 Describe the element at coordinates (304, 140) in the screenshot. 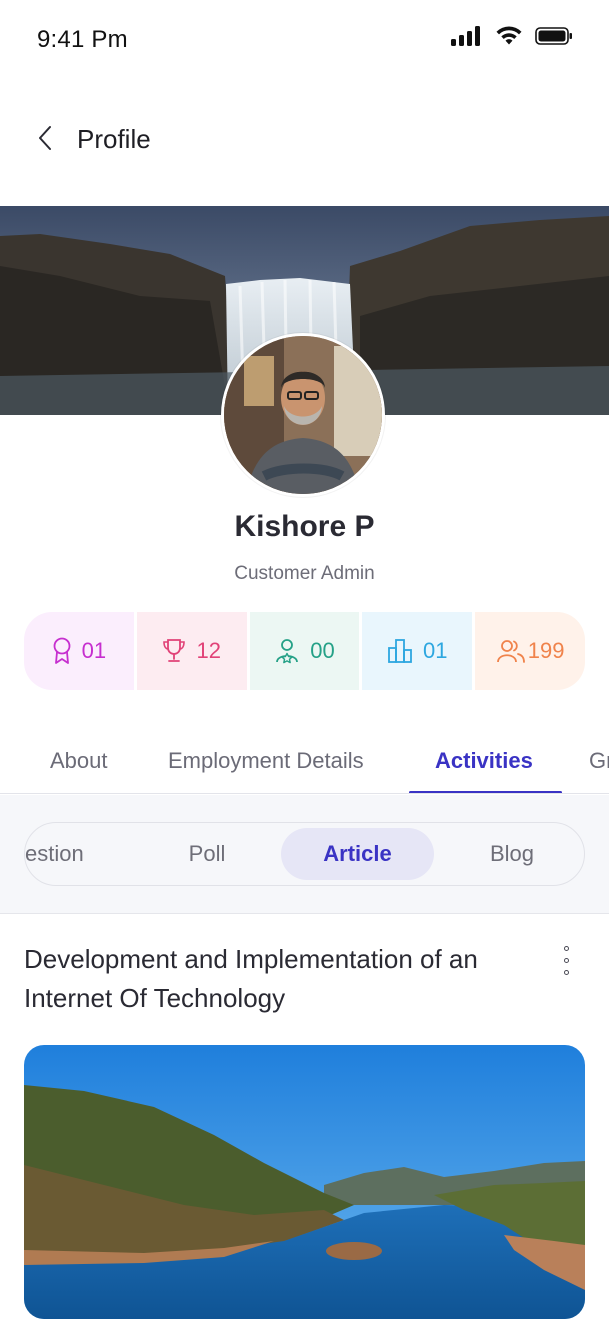

I see `header: Profile` at that location.